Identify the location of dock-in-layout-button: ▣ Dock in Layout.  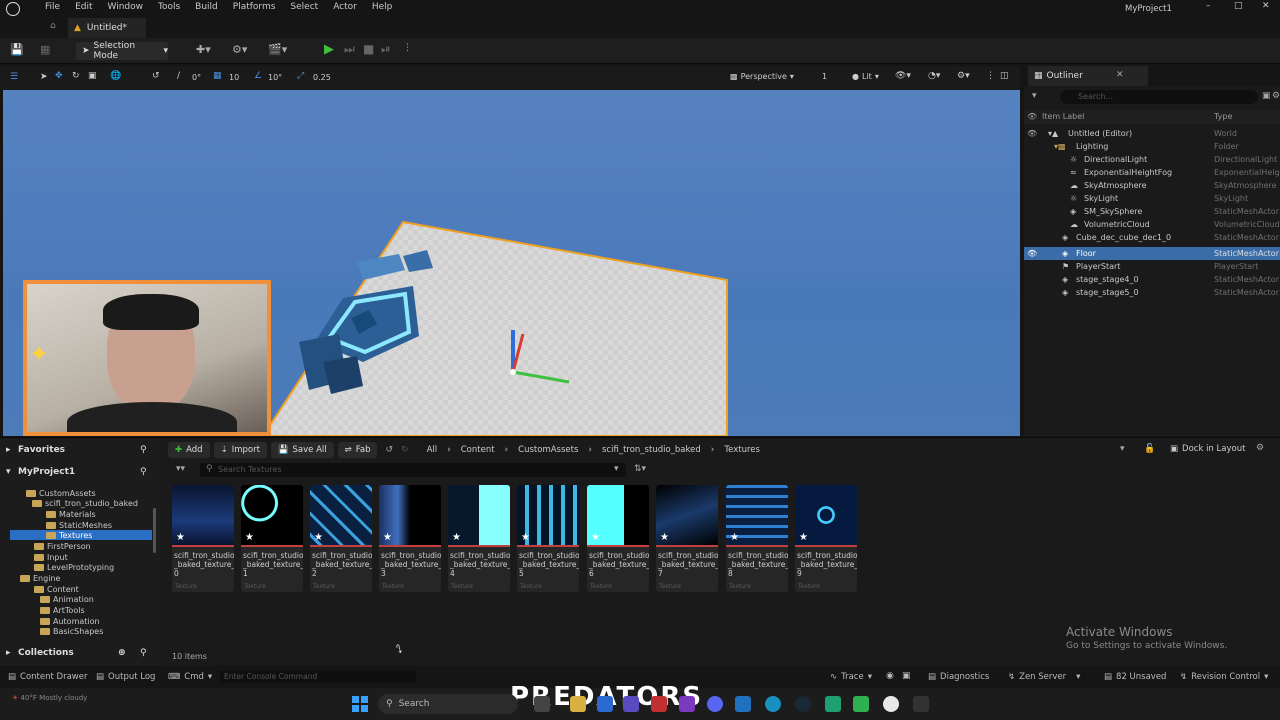
(1207, 449).